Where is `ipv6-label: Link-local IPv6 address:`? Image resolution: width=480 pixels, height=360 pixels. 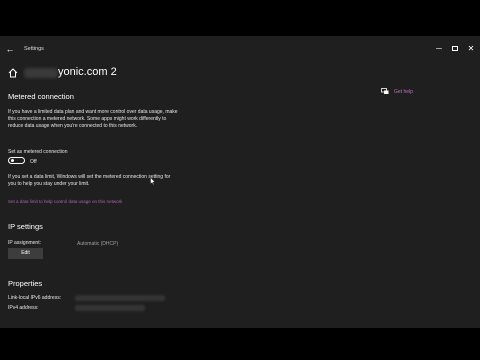
ipv6-label: Link-local IPv6 address: is located at coordinates (35, 298).